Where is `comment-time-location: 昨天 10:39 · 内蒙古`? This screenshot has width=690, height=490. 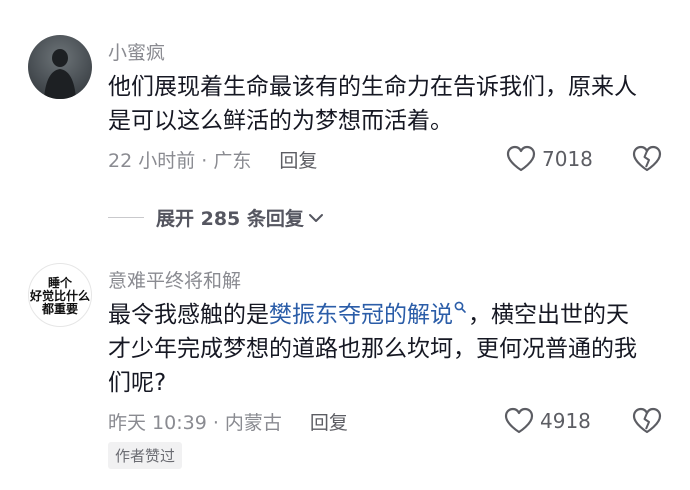 comment-time-location: 昨天 10:39 · 内蒙古 is located at coordinates (195, 423).